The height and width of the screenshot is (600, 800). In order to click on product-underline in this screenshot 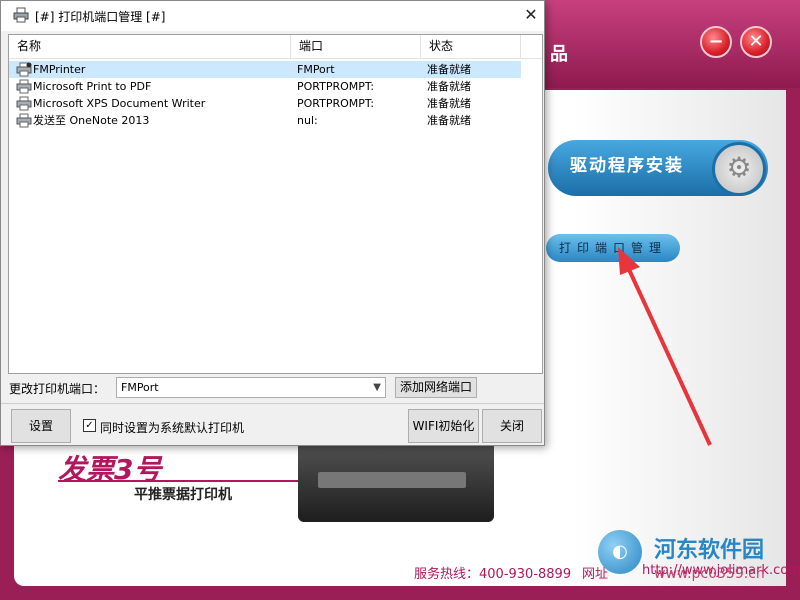, I will do `click(183, 481)`.